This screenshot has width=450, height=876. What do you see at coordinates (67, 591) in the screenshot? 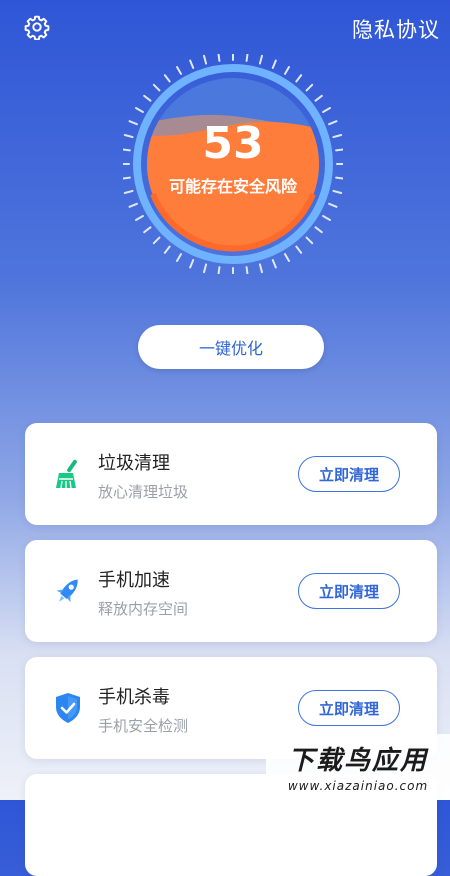
I see `rocket-icon` at bounding box center [67, 591].